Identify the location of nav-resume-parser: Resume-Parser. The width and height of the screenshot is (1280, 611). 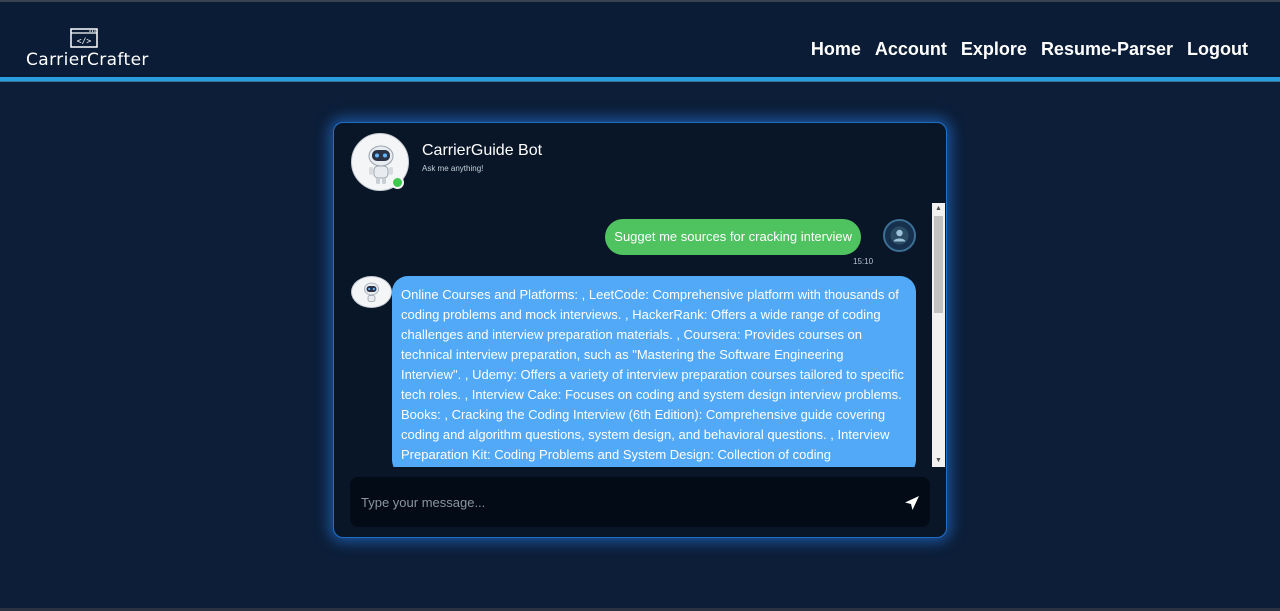
(1107, 49).